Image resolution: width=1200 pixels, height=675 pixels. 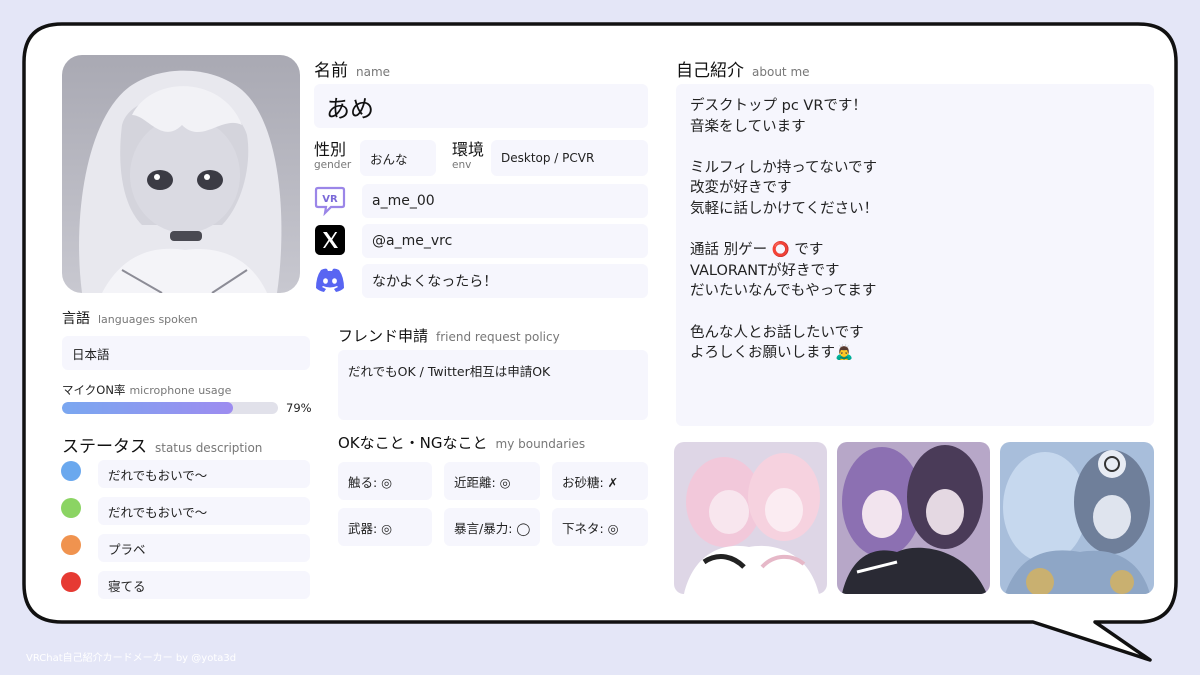 I want to click on avatar-photo, so click(x=181, y=174).